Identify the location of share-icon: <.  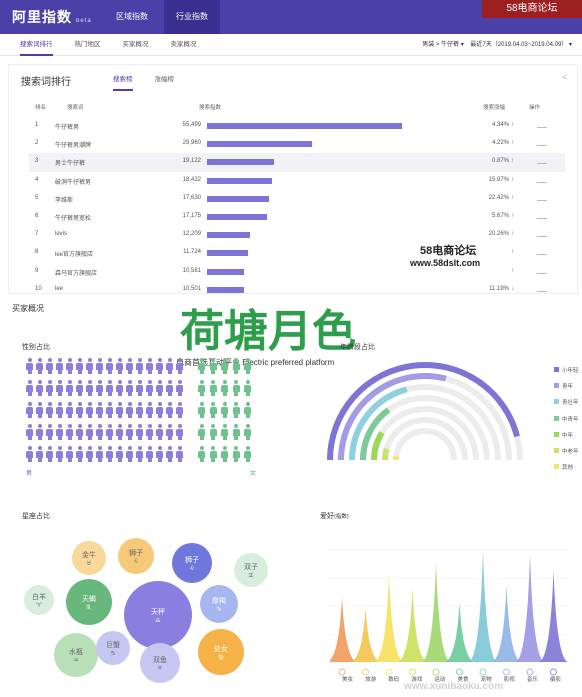
(564, 77).